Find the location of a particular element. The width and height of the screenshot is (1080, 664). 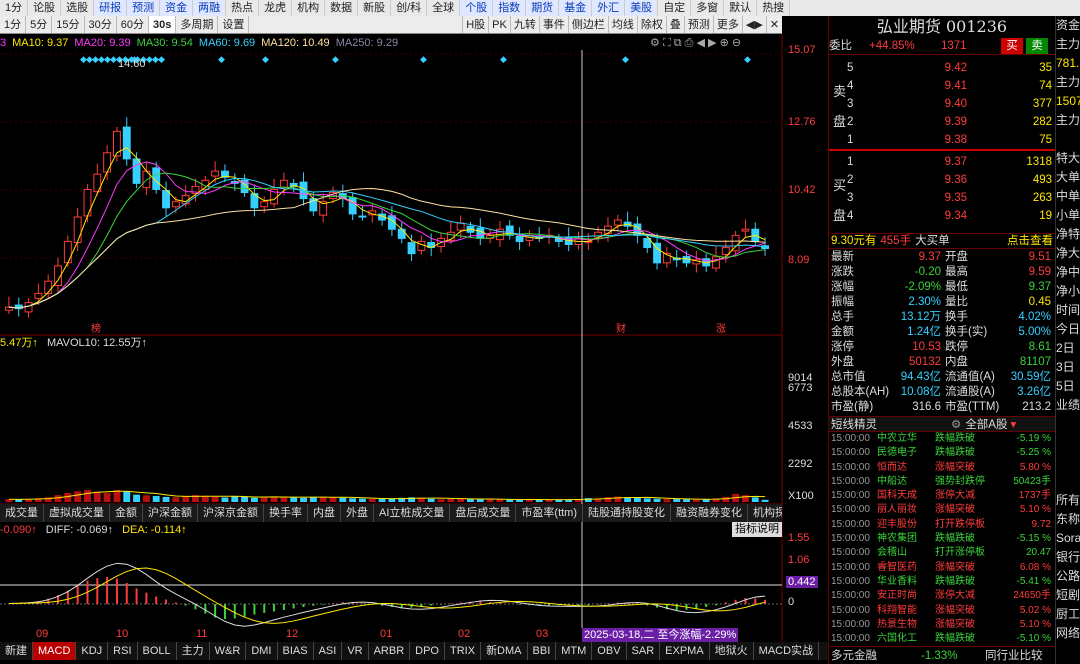

top-menu-item: 美股 is located at coordinates (642, 8).